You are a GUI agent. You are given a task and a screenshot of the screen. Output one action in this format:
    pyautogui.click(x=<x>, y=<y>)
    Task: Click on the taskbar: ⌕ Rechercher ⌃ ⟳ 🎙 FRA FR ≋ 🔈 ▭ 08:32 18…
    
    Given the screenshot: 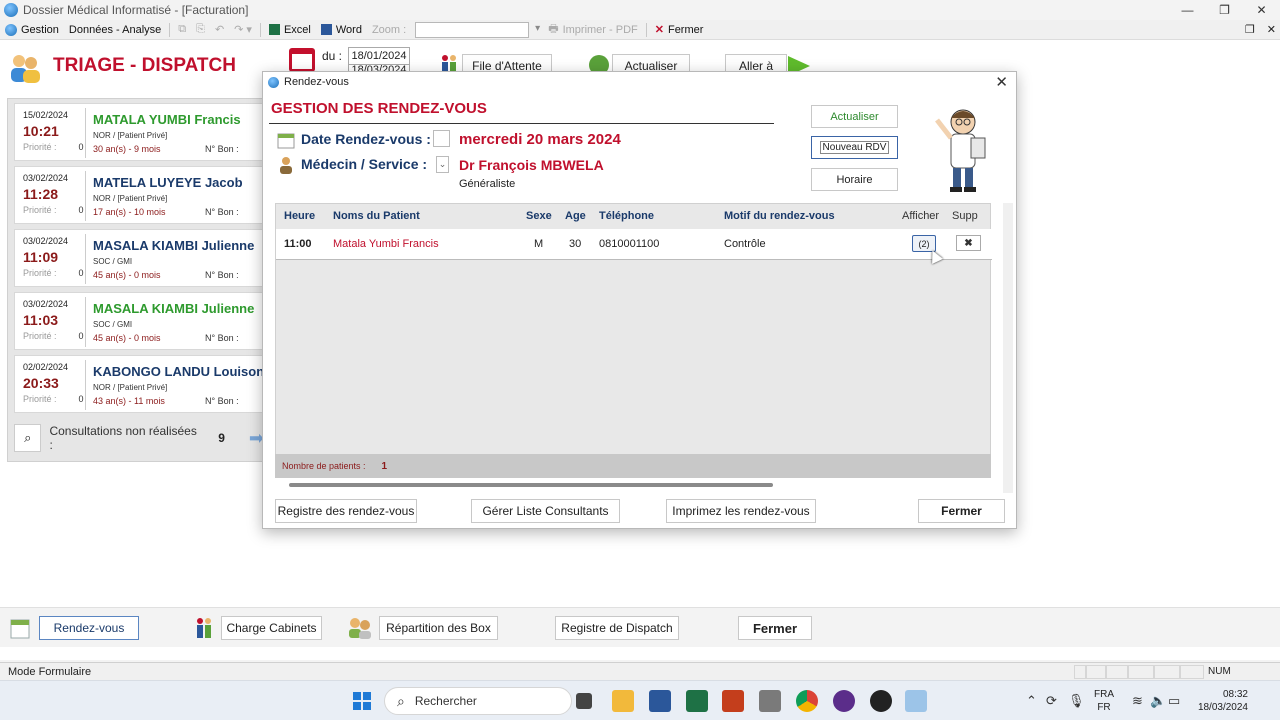 What is the action you would take?
    pyautogui.click(x=640, y=700)
    